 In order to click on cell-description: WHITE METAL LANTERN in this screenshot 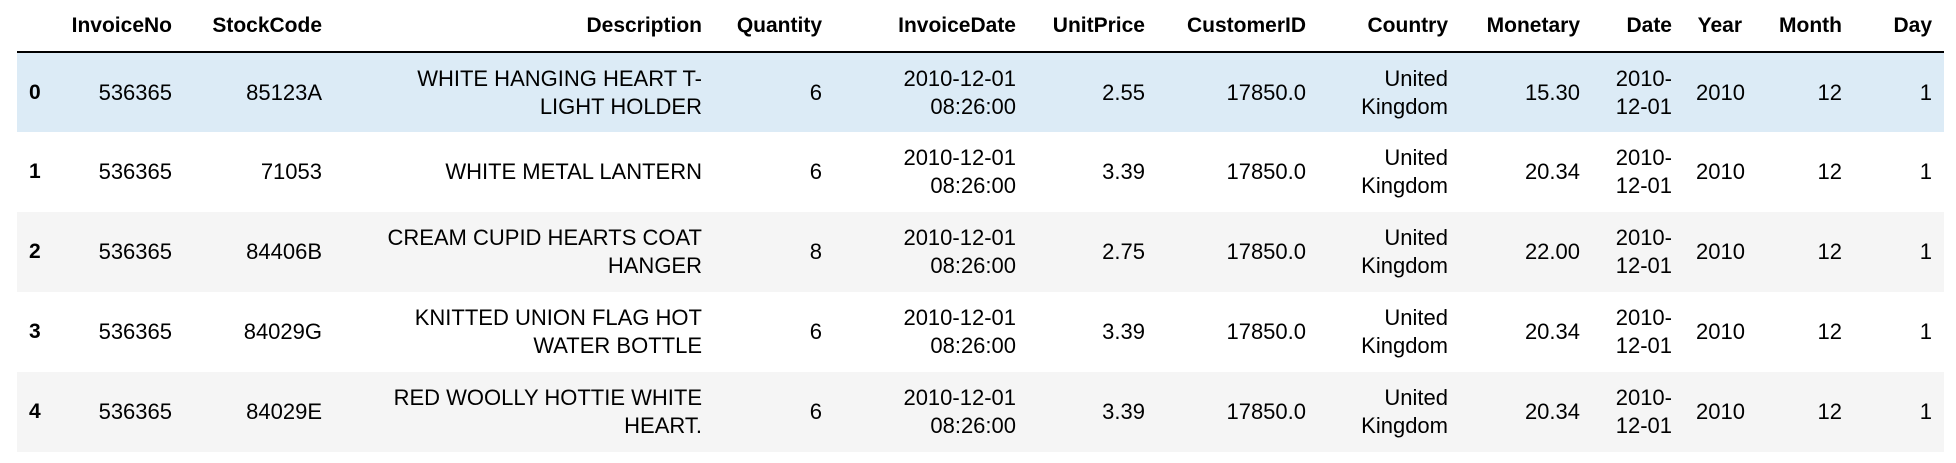, I will do `click(524, 172)`.